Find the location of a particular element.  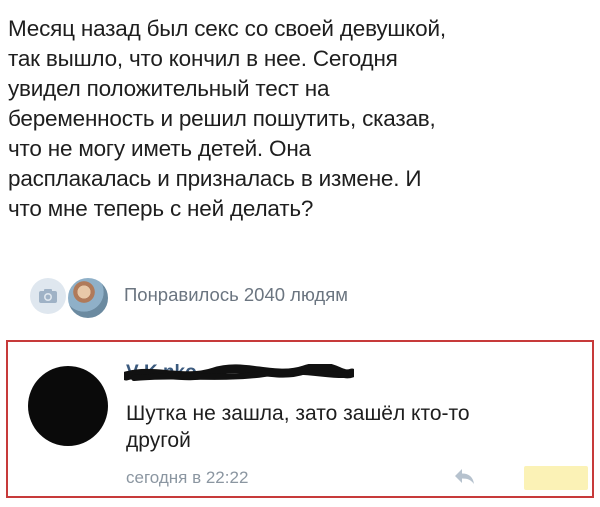

post-line: беременность и решил пошутить, сказав, is located at coordinates (222, 118).